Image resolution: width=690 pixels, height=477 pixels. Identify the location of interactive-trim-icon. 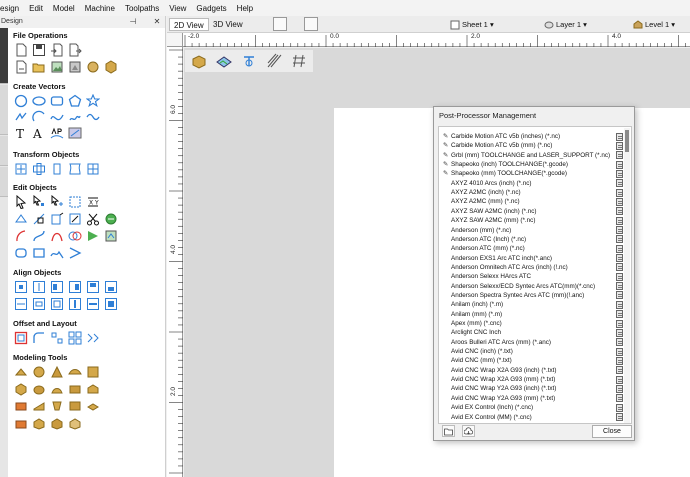
(20, 218).